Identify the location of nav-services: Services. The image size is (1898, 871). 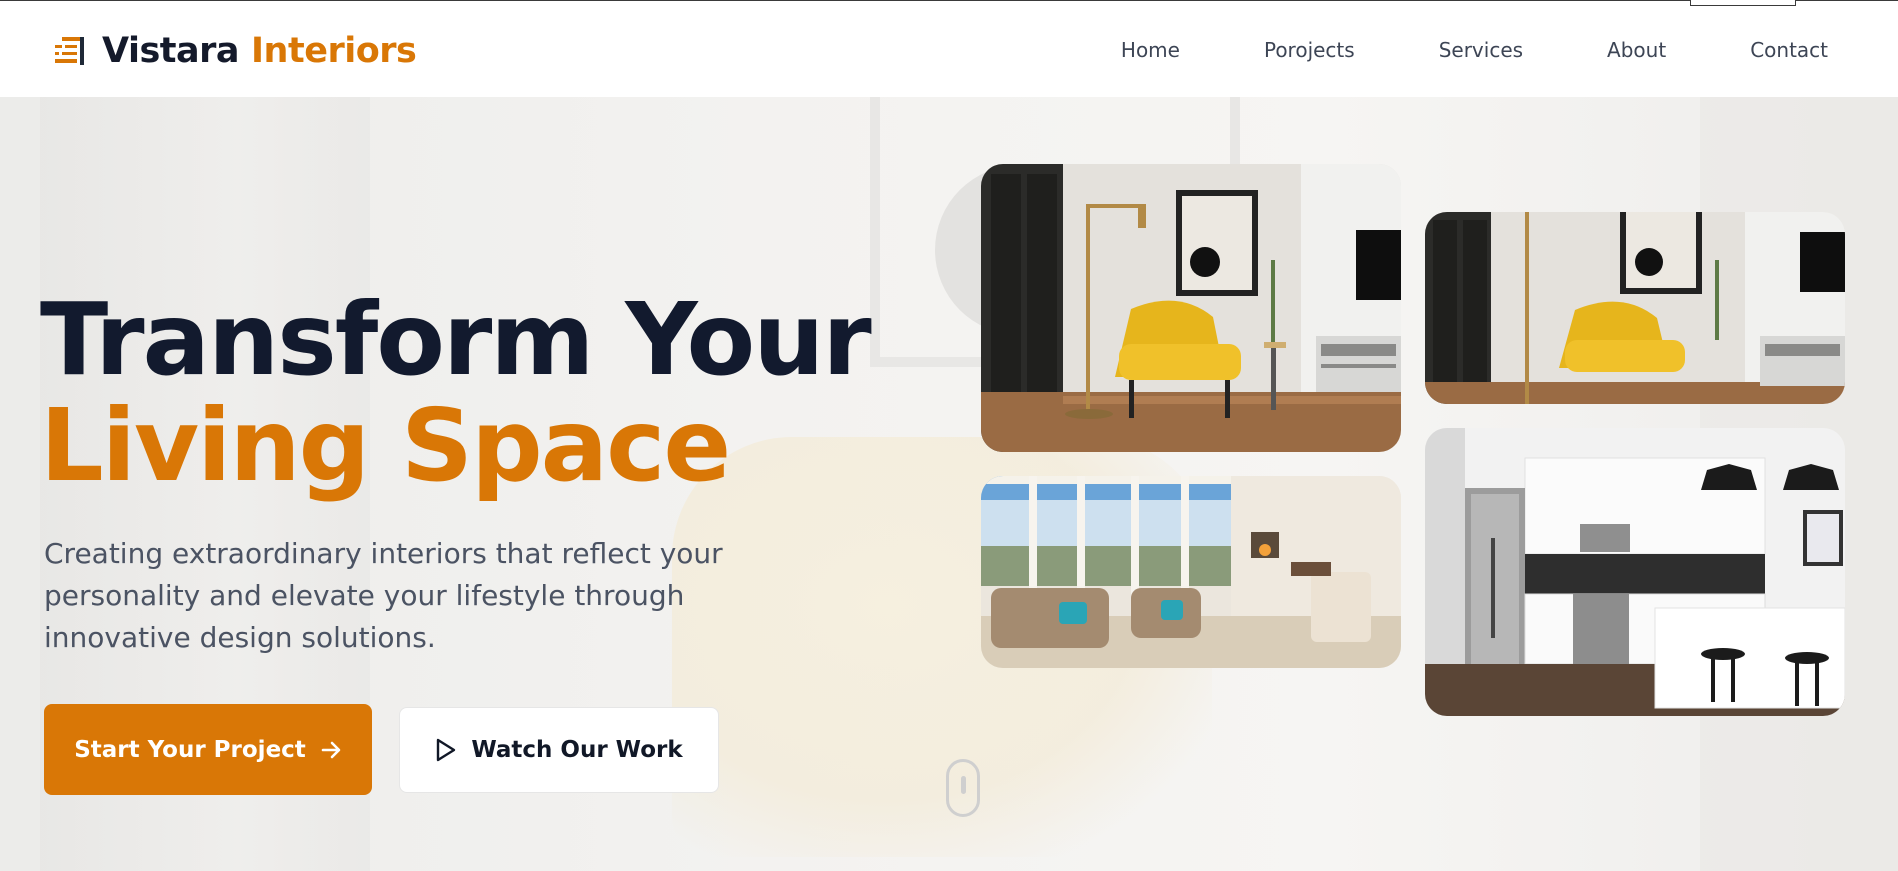
(1481, 50).